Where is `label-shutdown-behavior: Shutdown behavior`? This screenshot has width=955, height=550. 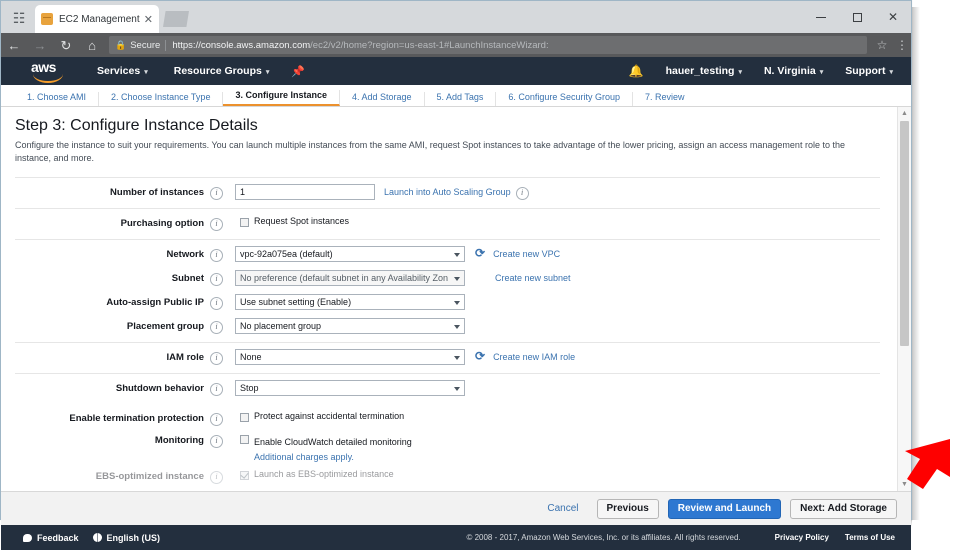 label-shutdown-behavior: Shutdown behavior is located at coordinates (159, 388).